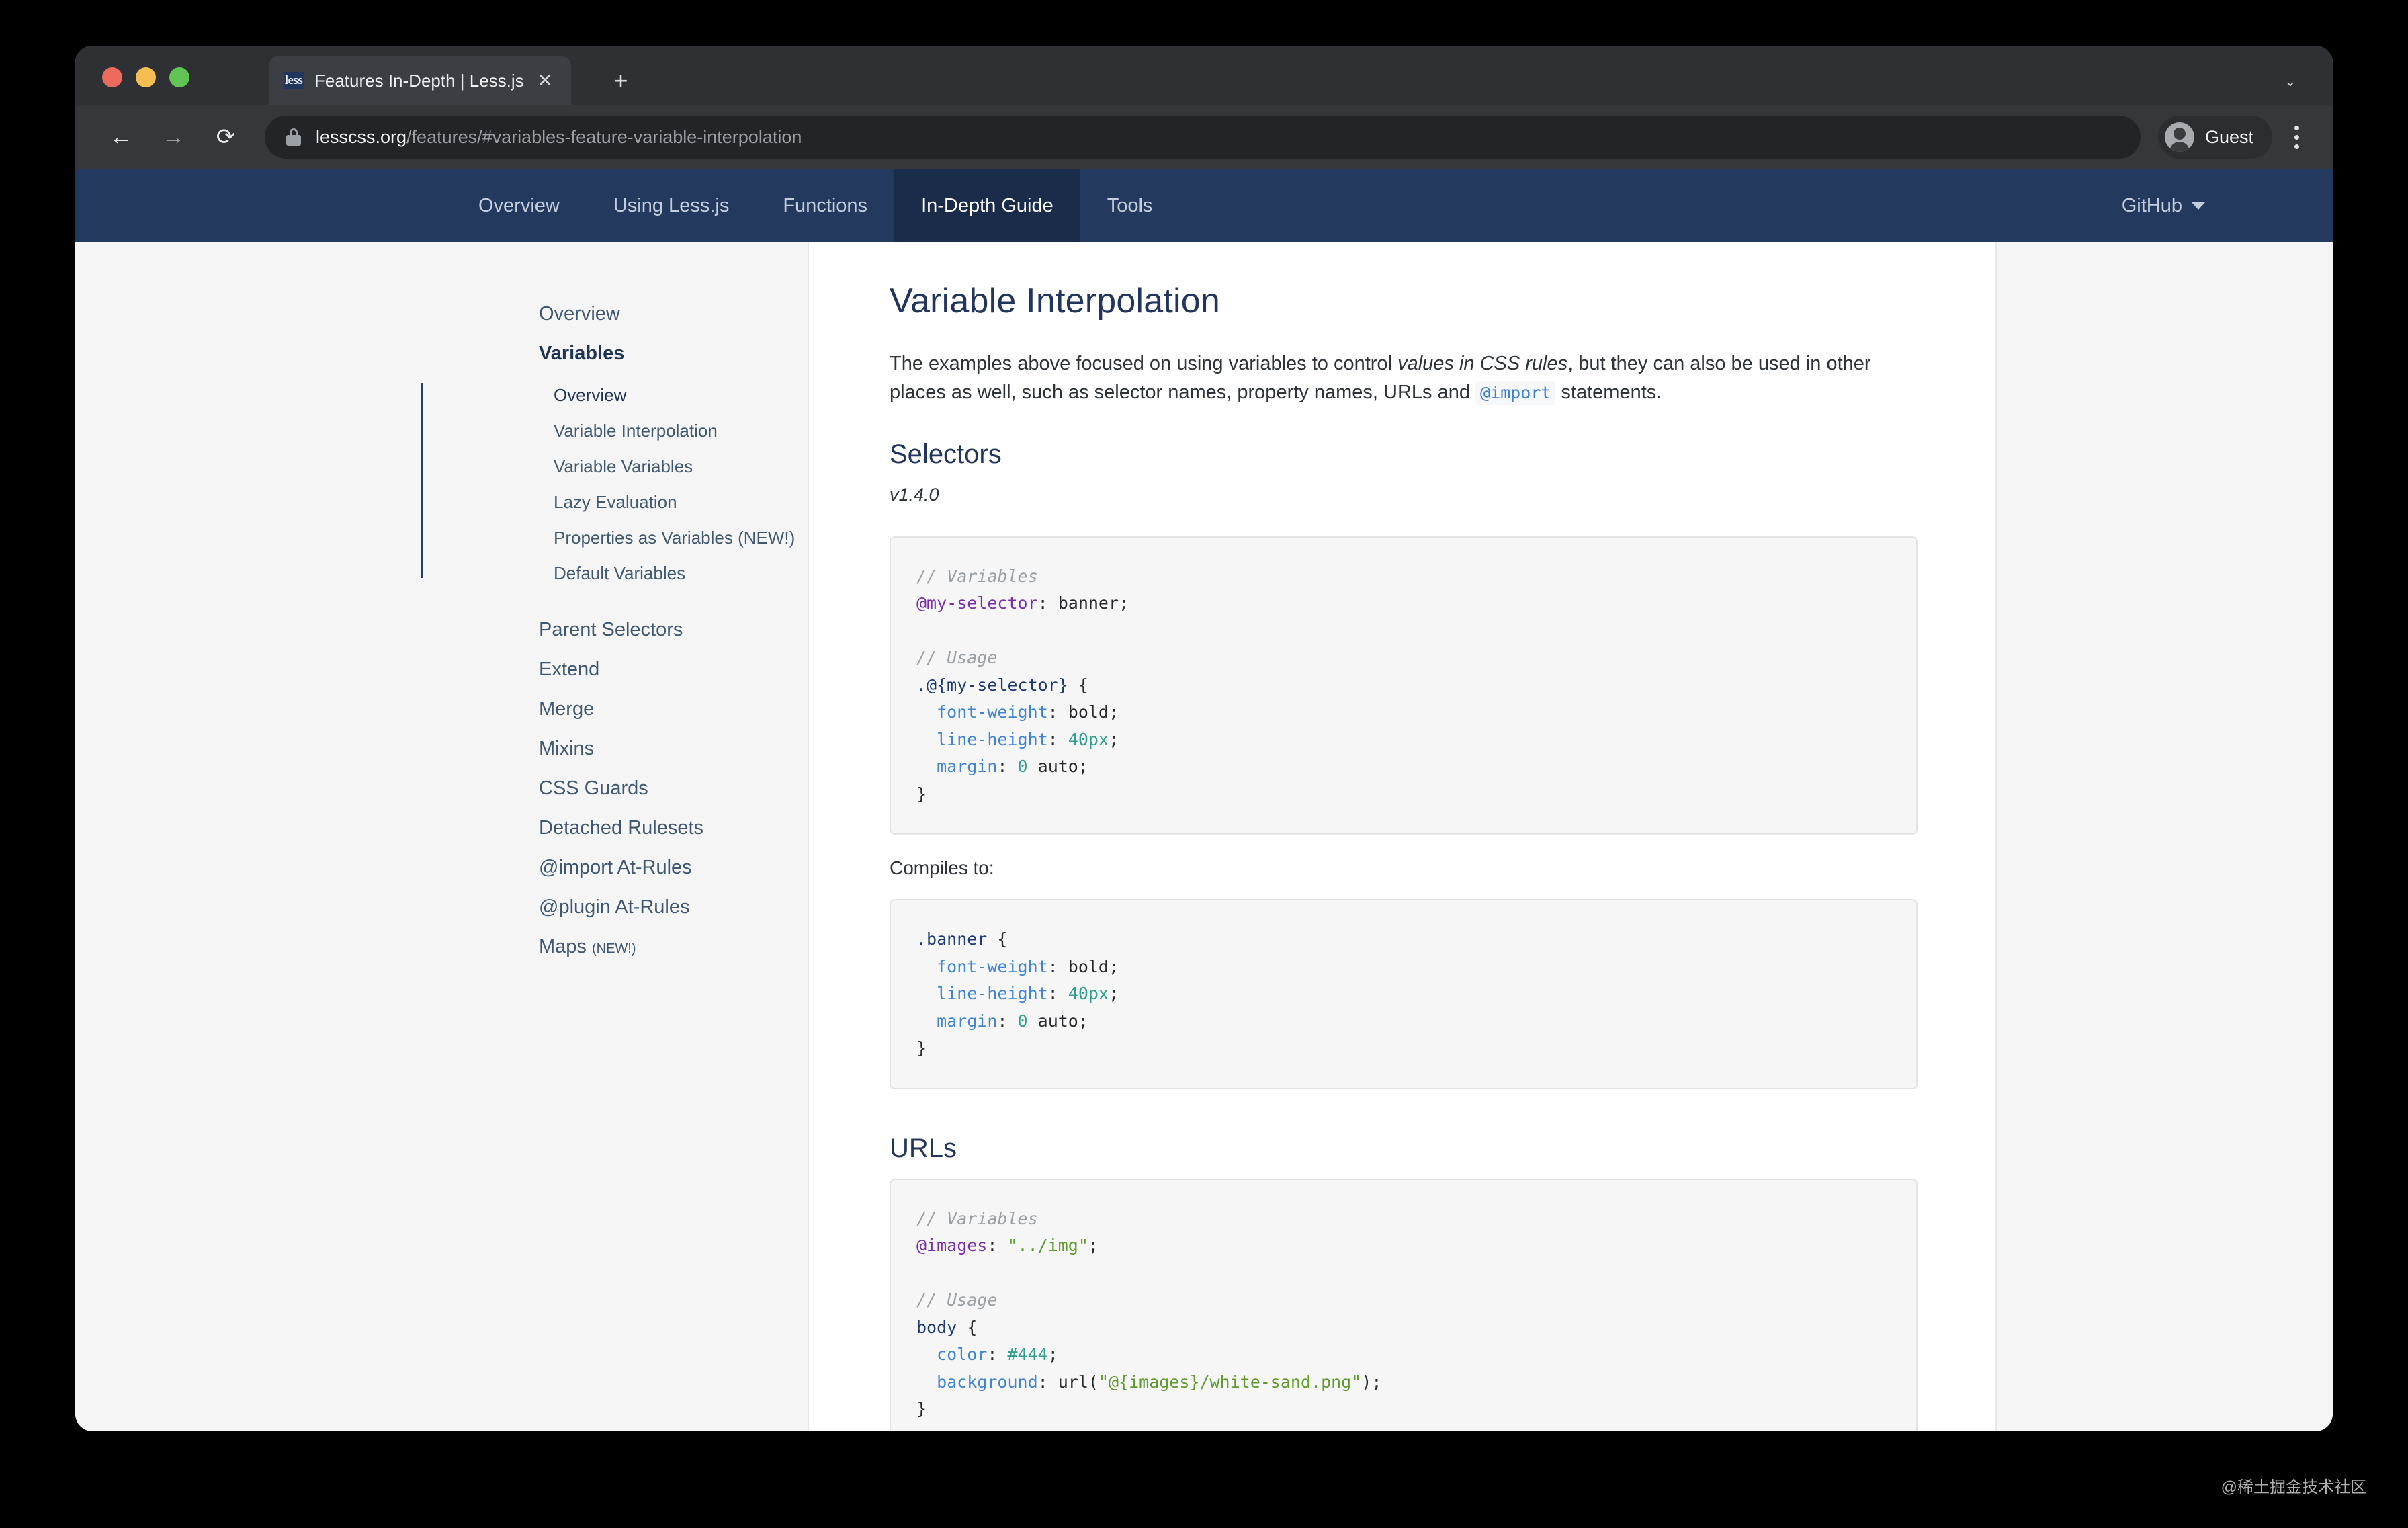 Image resolution: width=2408 pixels, height=1528 pixels. Describe the element at coordinates (1130, 206) in the screenshot. I see `nav-item-tools: Tools` at that location.